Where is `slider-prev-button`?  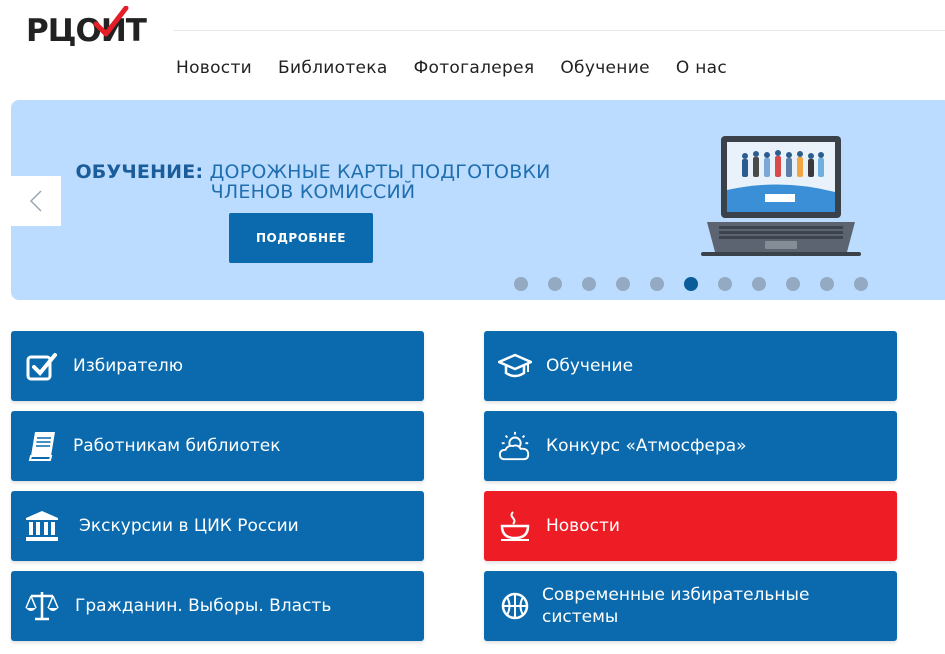
slider-prev-button is located at coordinates (36, 201).